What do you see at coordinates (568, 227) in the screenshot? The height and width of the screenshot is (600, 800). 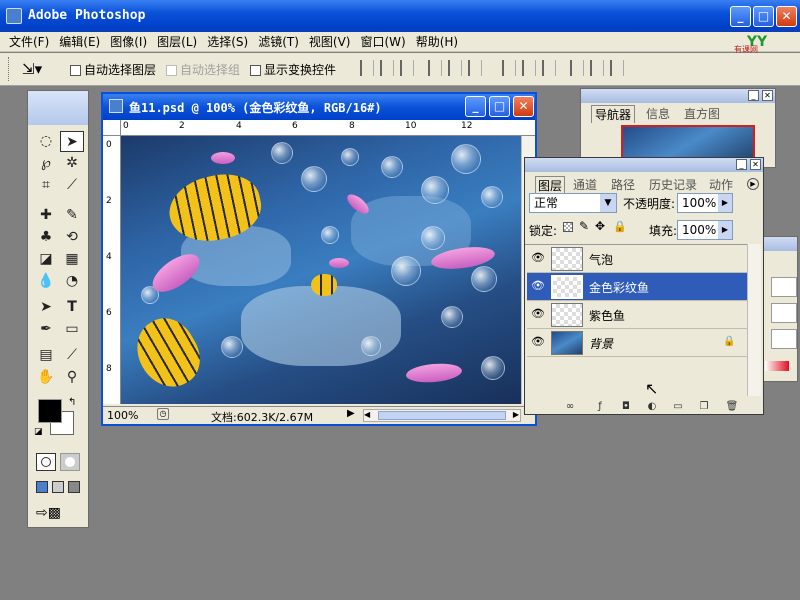 I see `lock-transparency-icon` at bounding box center [568, 227].